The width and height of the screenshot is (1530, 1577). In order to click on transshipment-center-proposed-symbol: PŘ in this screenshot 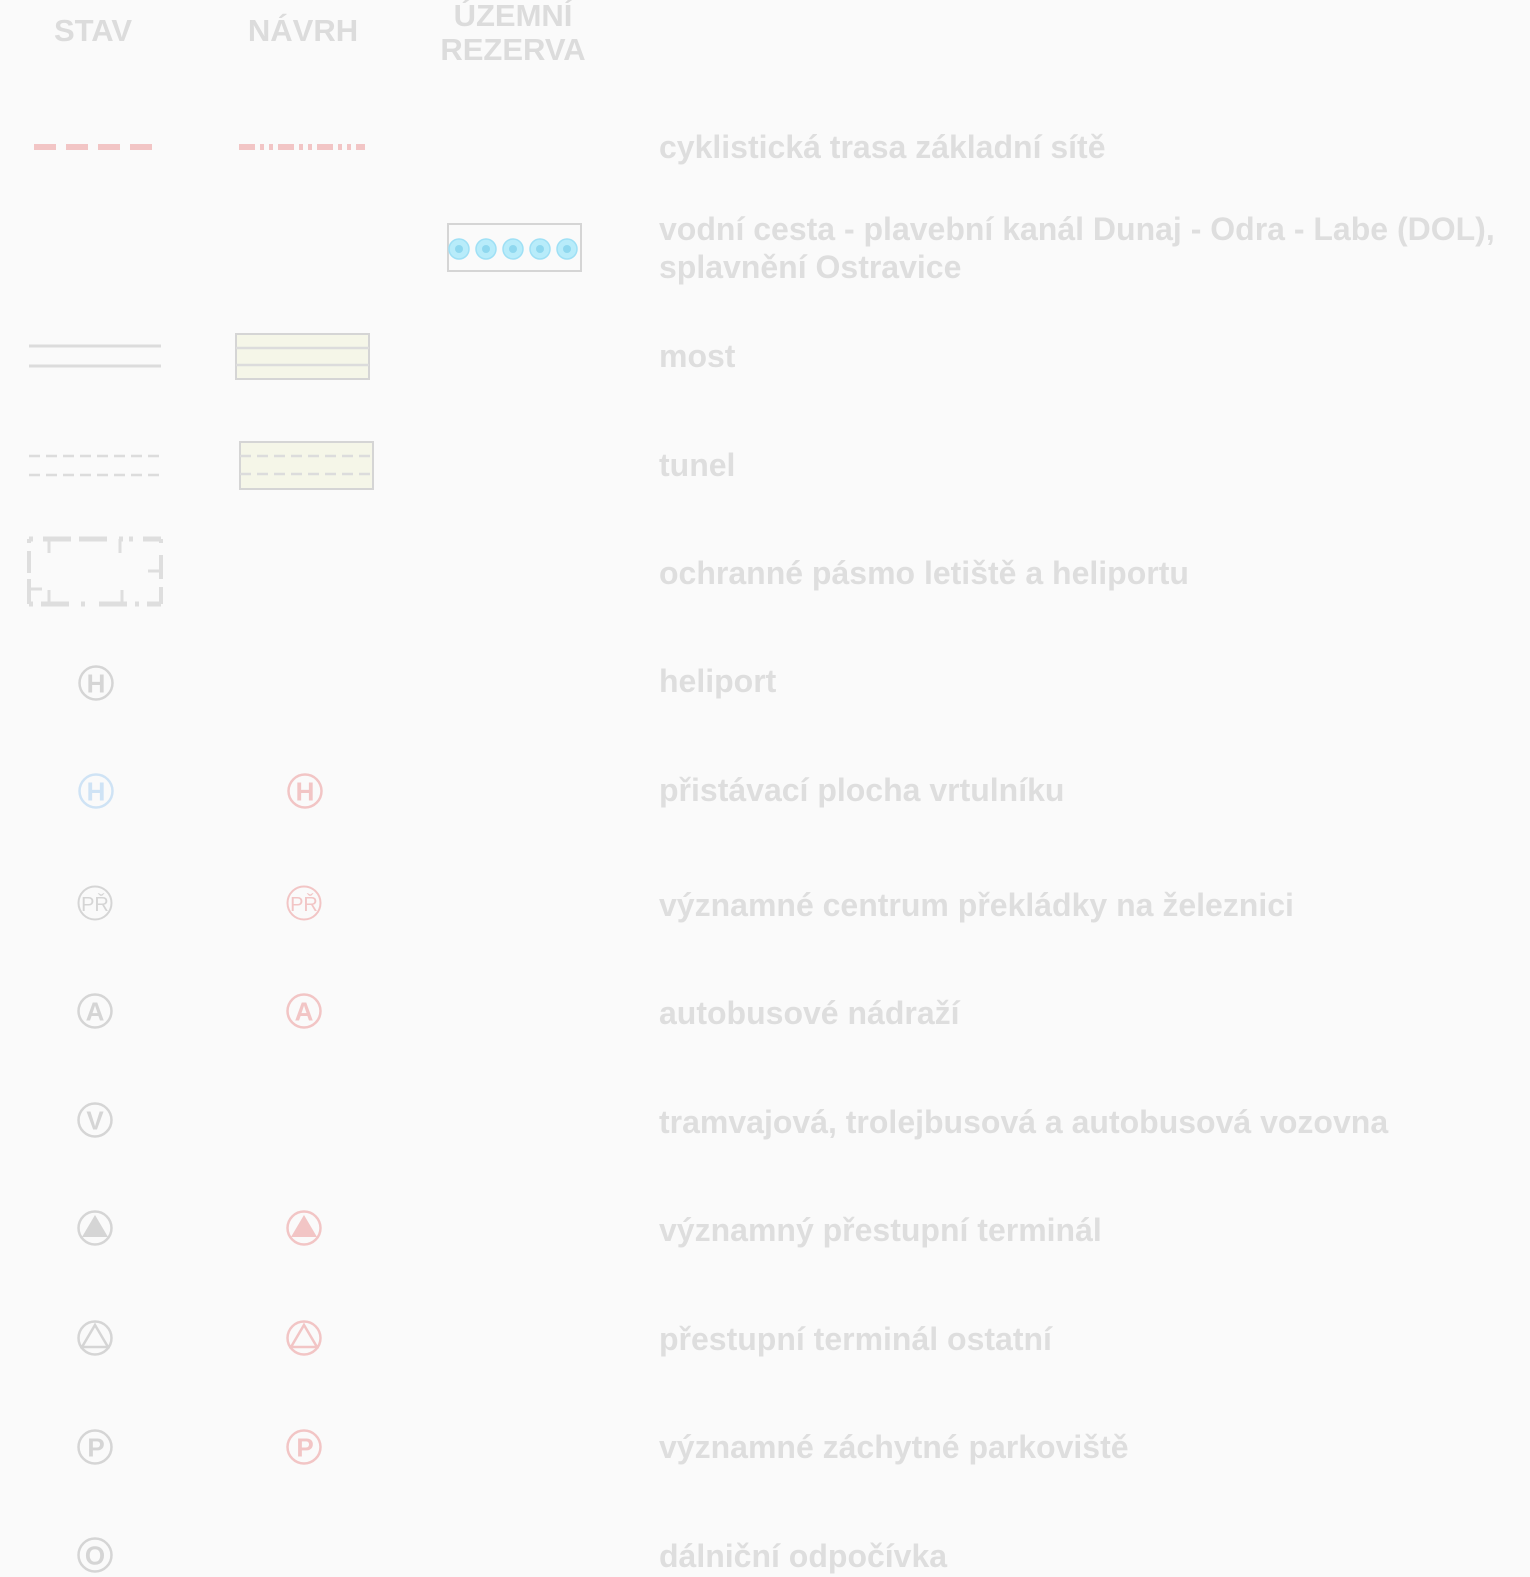, I will do `click(304, 903)`.